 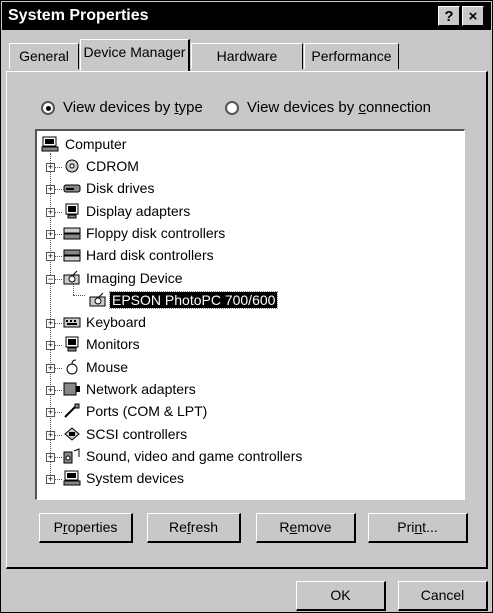 I want to click on tab-general: General, so click(x=44, y=56).